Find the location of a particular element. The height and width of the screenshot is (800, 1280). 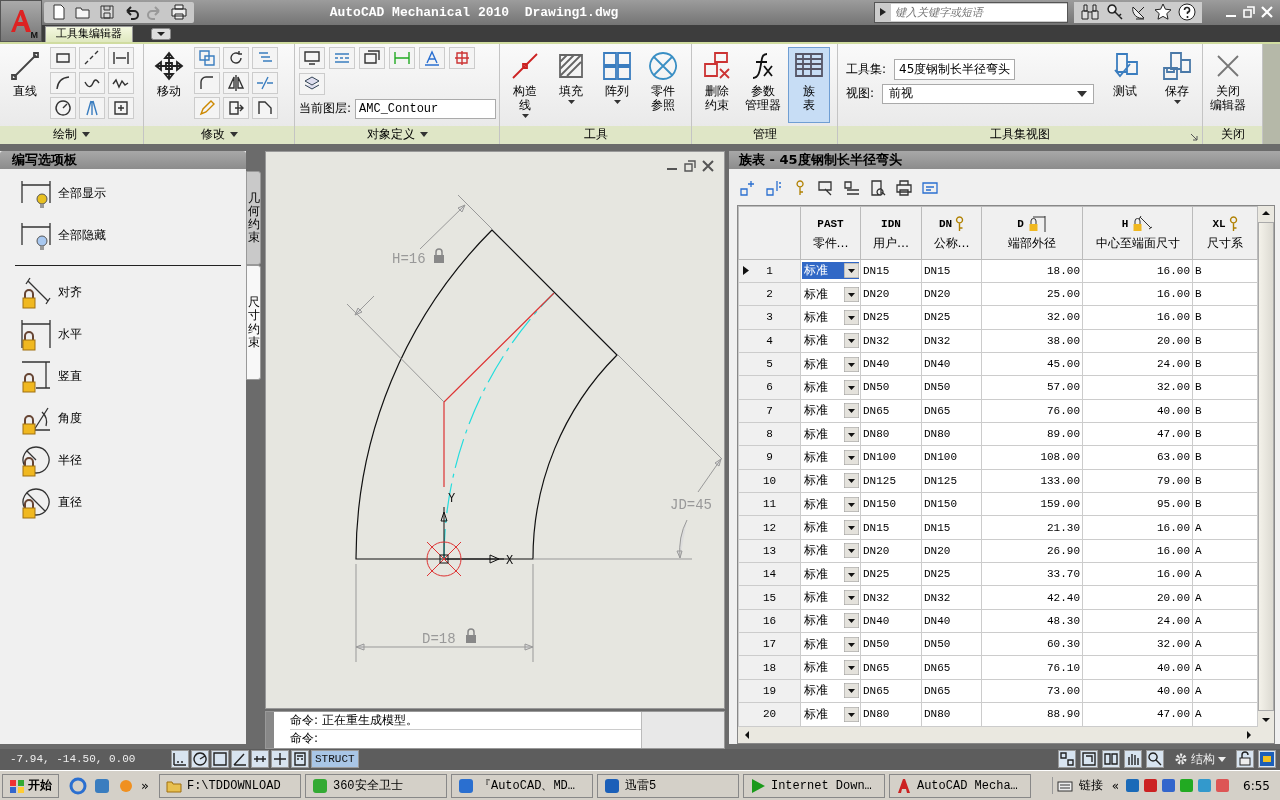

hatched-square-button: 填充 is located at coordinates (571, 84).